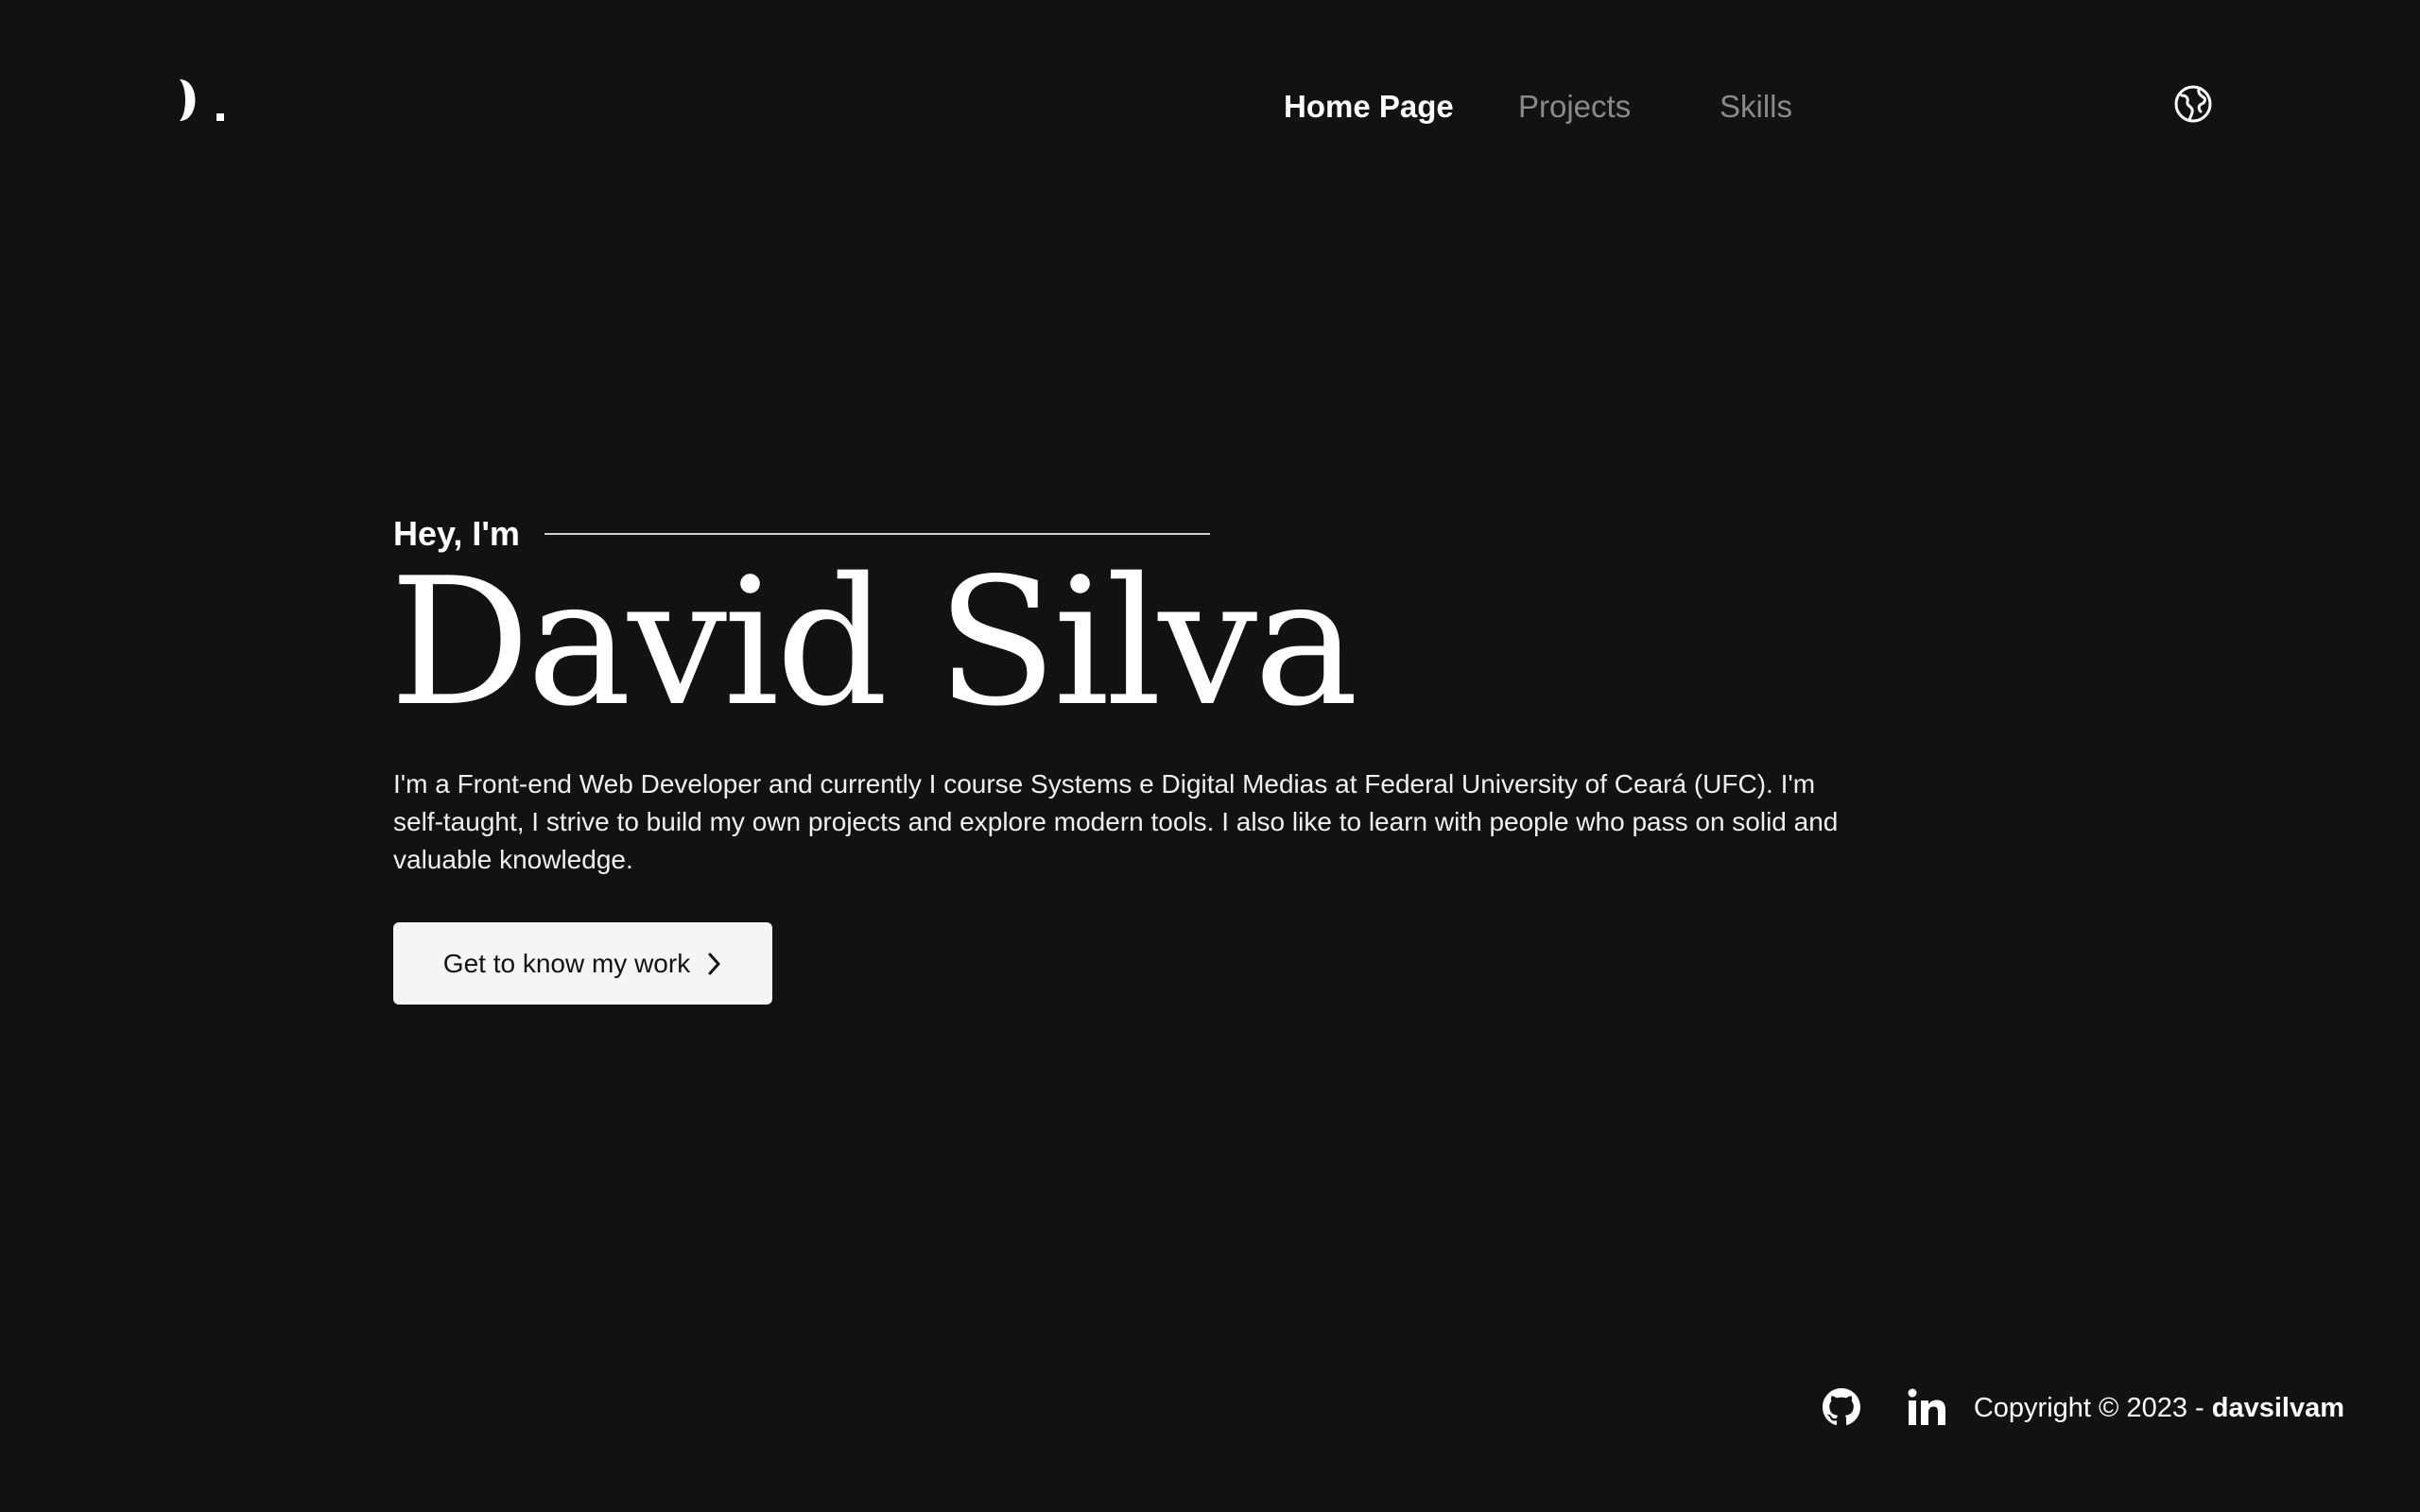 This screenshot has width=2420, height=1512. I want to click on nav-skills: Skills, so click(1756, 107).